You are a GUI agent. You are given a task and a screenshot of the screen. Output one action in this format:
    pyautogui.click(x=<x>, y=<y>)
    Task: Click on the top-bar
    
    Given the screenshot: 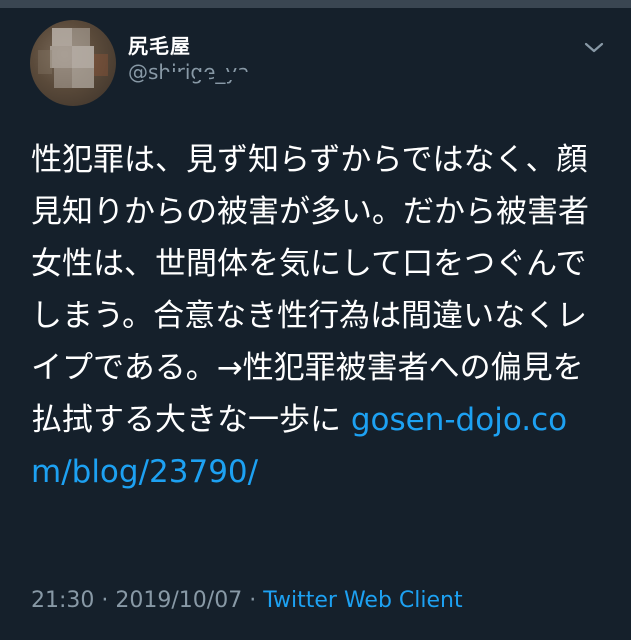 What is the action you would take?
    pyautogui.click(x=315, y=4)
    